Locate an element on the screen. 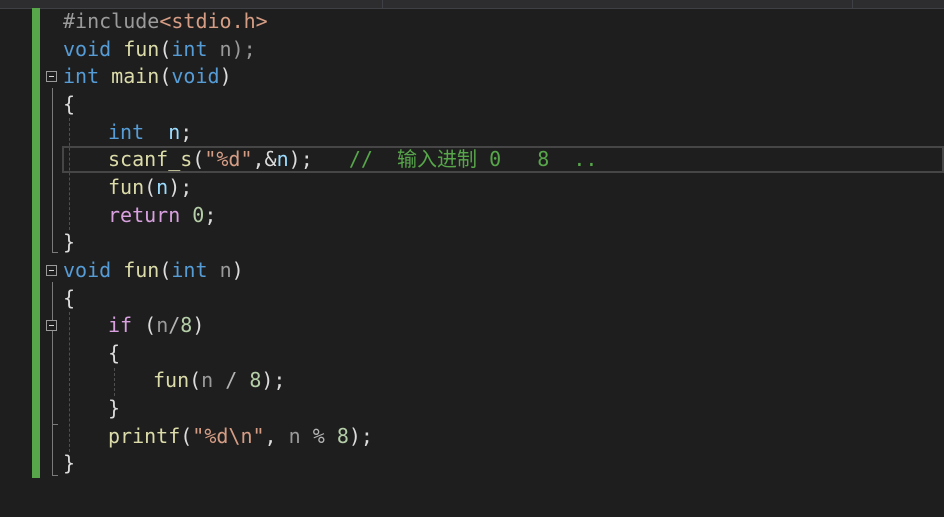 The height and width of the screenshot is (517, 944). code-line: int main(void) is located at coordinates (147, 76).